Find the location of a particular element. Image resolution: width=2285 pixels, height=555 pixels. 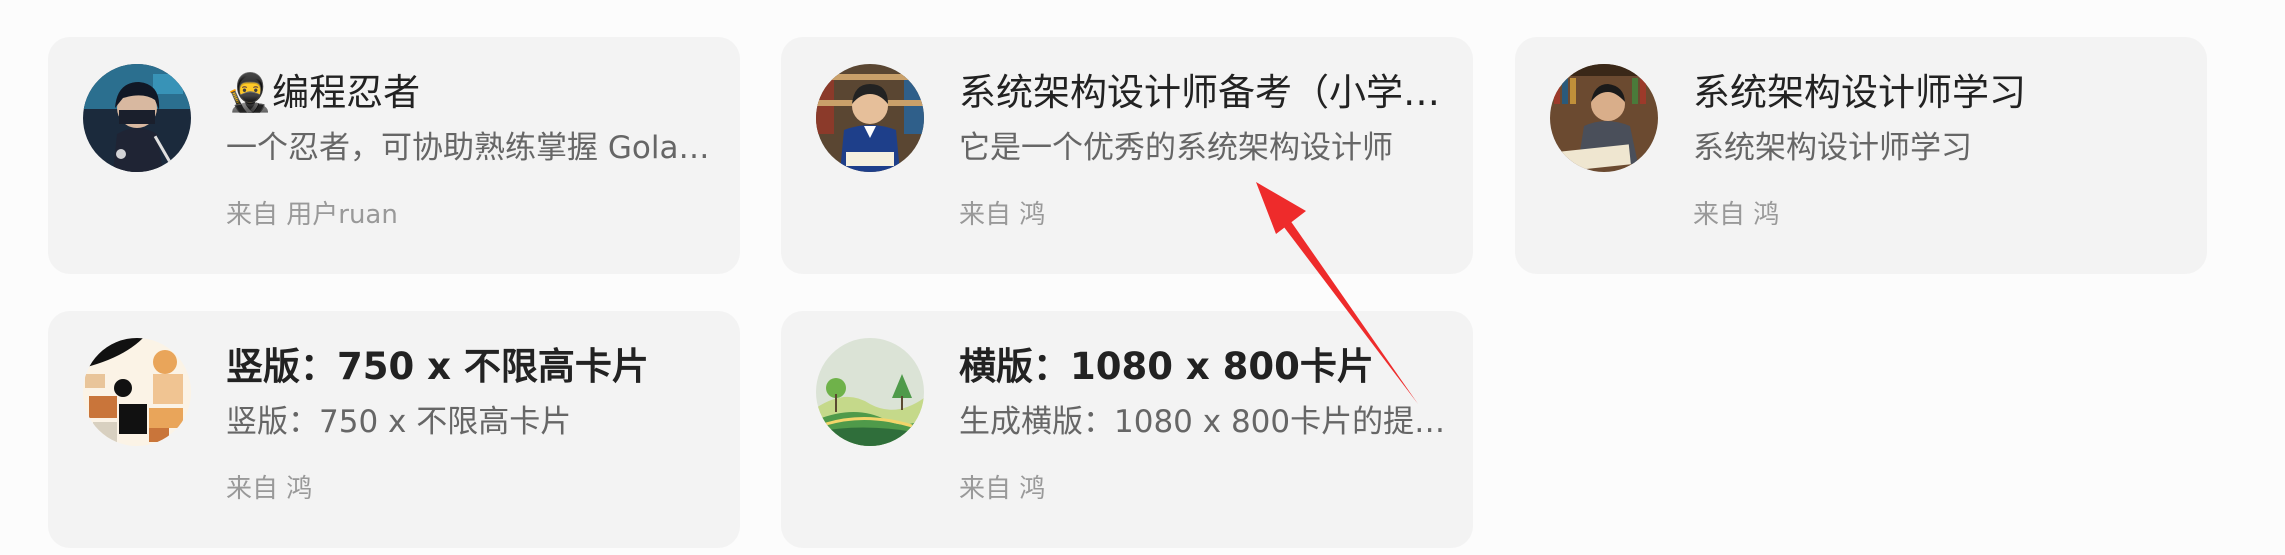

bot-title: 系统架构设计师学习 is located at coordinates (1859, 92).